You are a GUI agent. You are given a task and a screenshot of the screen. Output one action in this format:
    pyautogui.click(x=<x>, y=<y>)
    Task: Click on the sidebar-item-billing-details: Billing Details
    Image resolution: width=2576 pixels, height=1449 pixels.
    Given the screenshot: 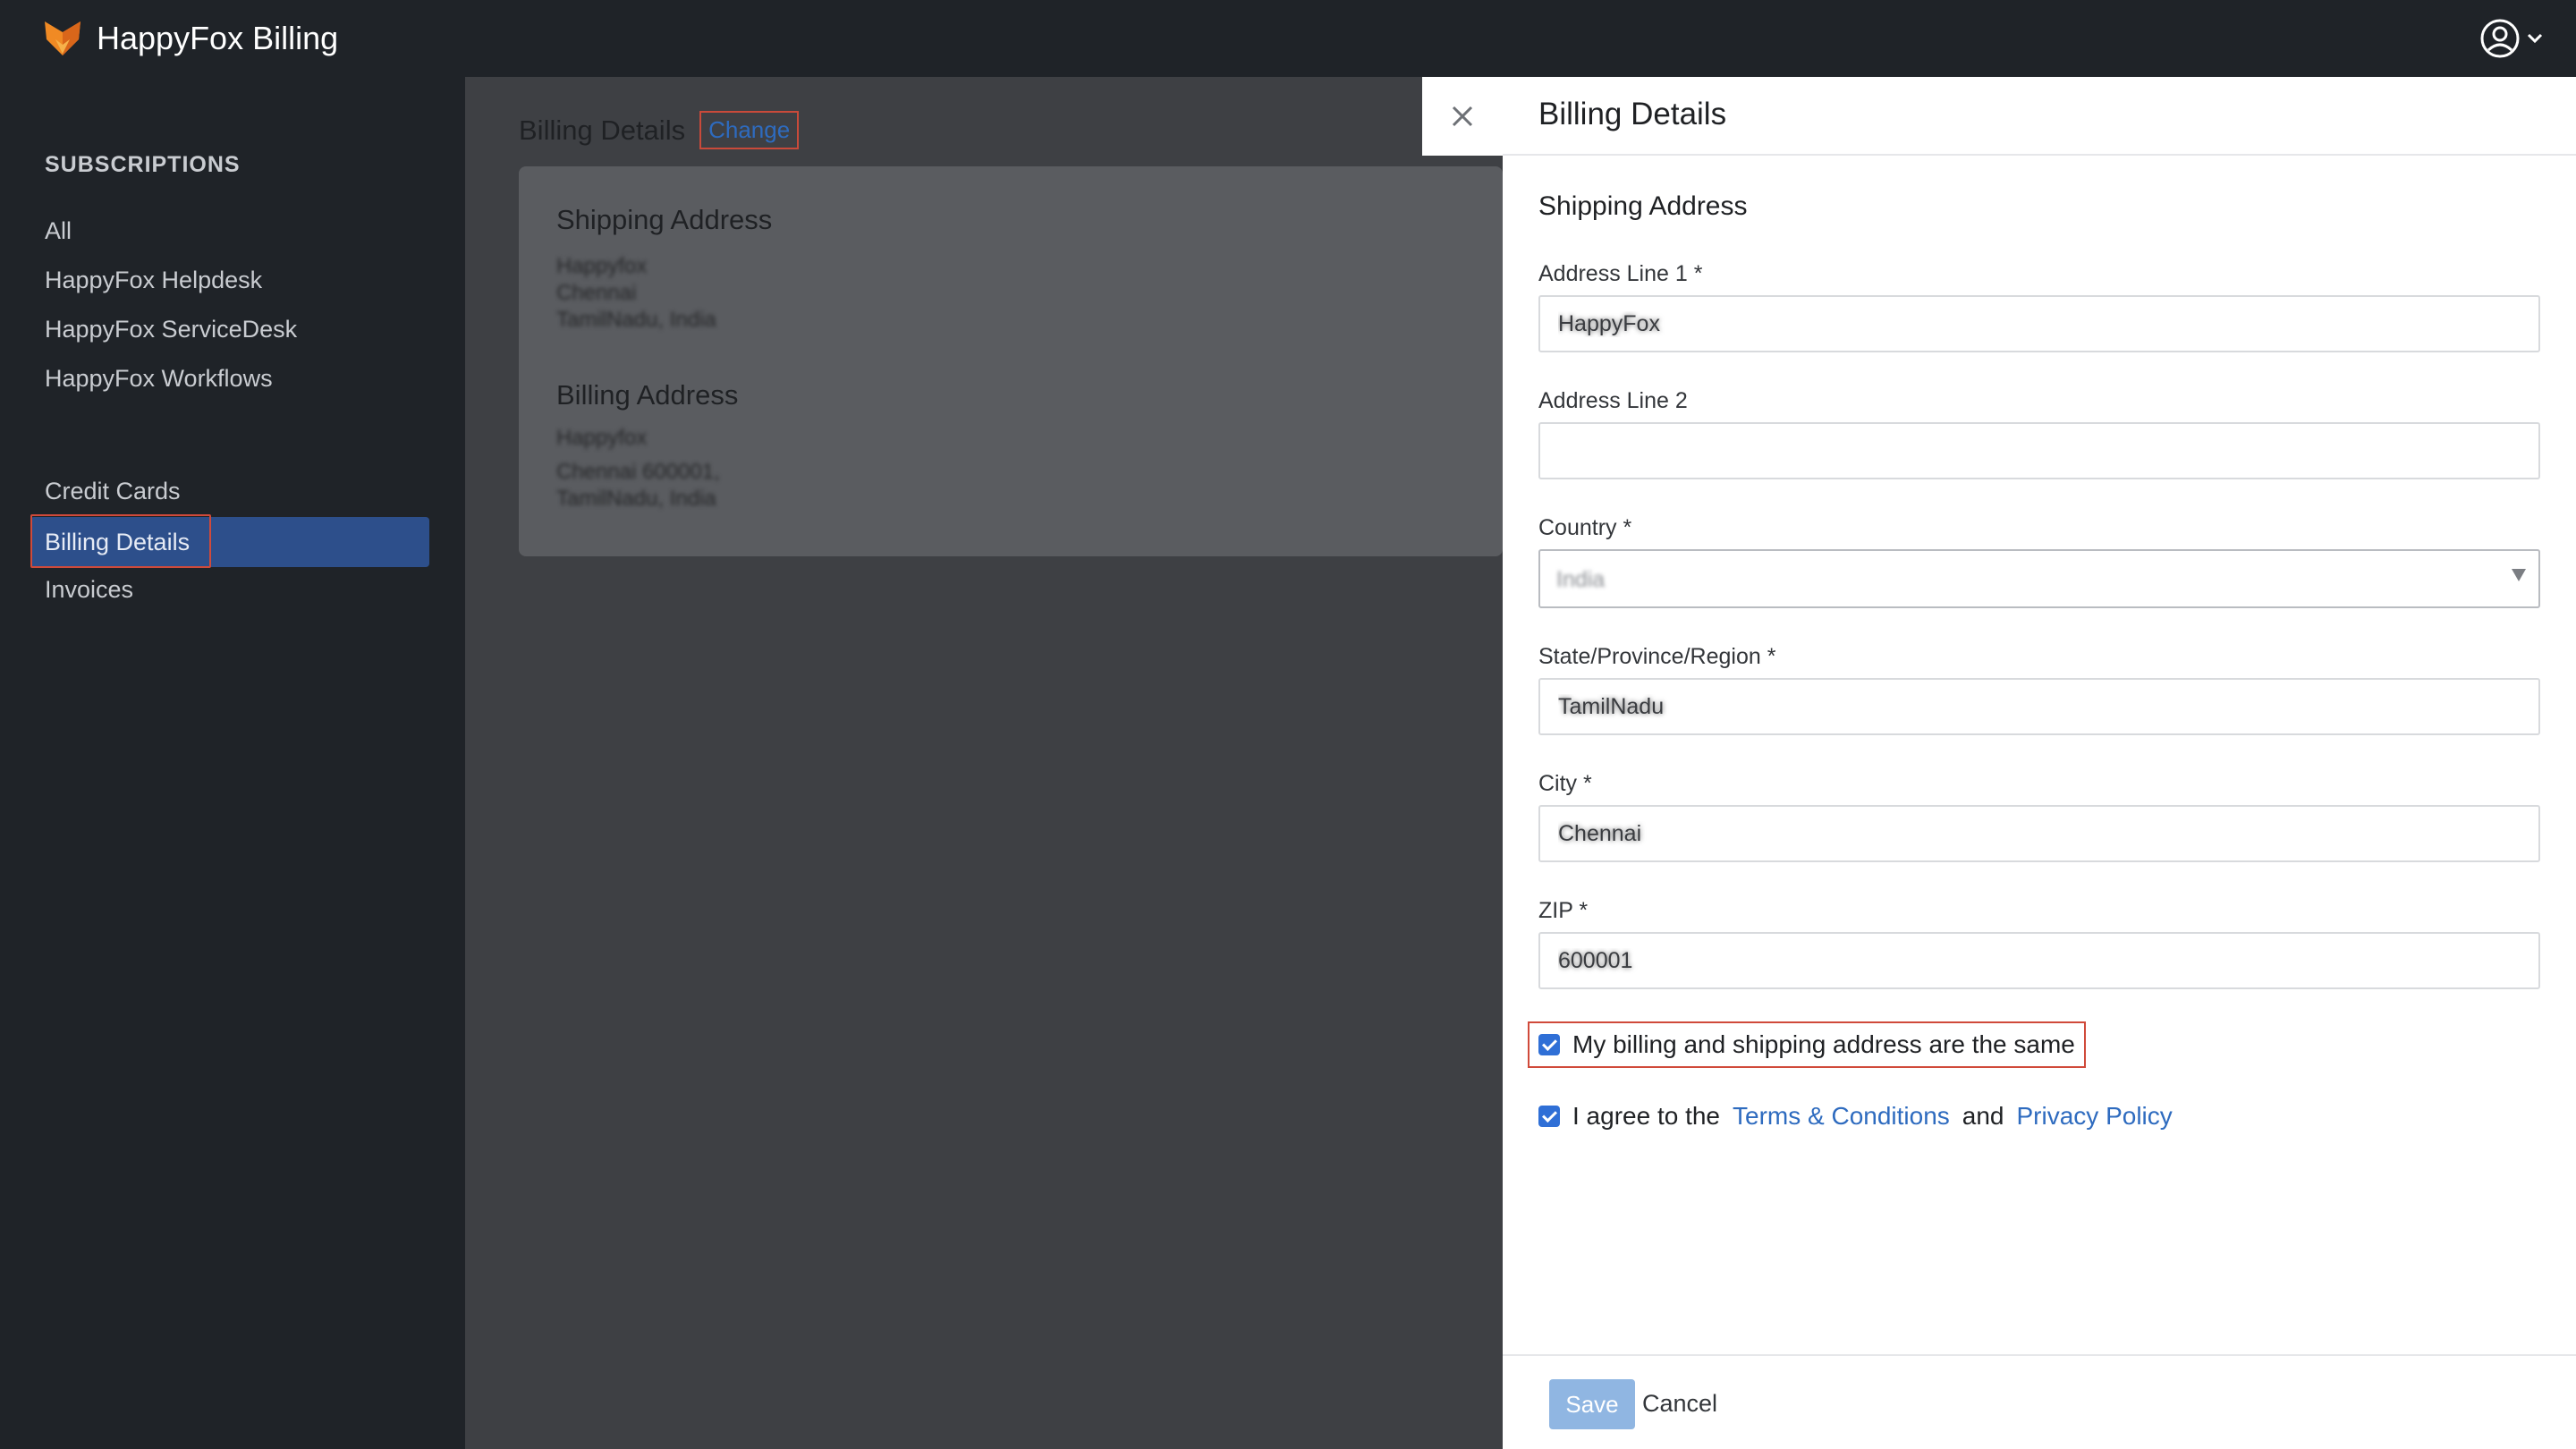 What is the action you would take?
    pyautogui.click(x=229, y=542)
    